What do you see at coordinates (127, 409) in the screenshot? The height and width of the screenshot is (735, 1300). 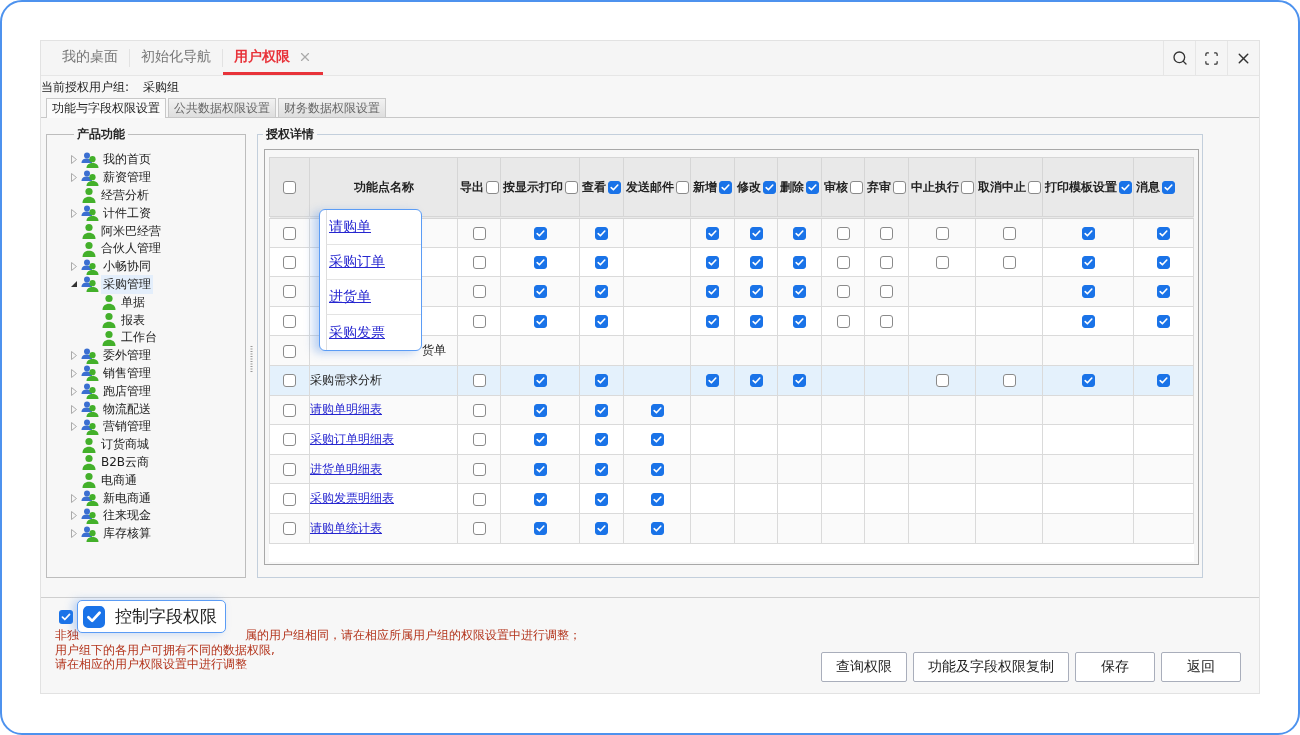 I see `tree-item: 物流配送` at bounding box center [127, 409].